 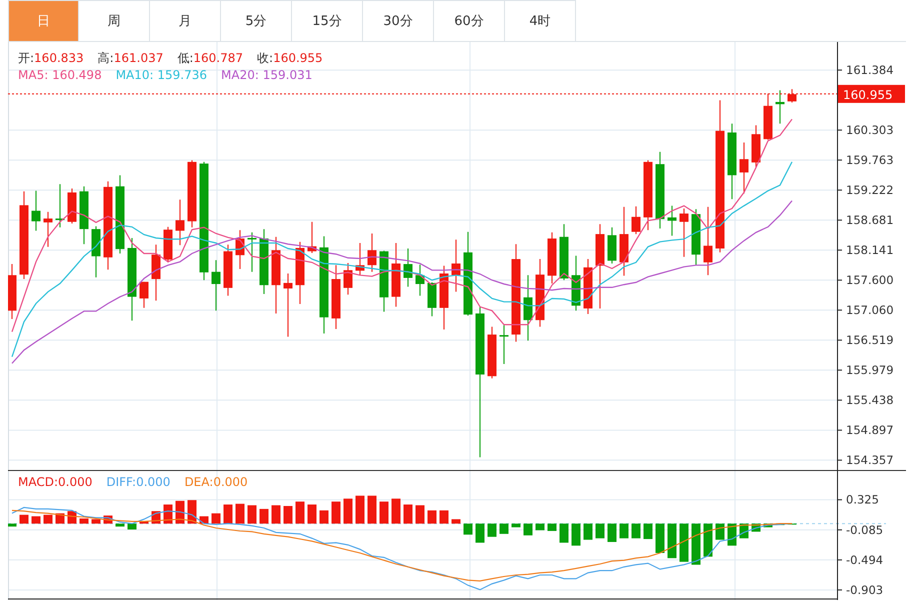 What do you see at coordinates (139, 58) in the screenshot?
I see `legend-value: 161.037` at bounding box center [139, 58].